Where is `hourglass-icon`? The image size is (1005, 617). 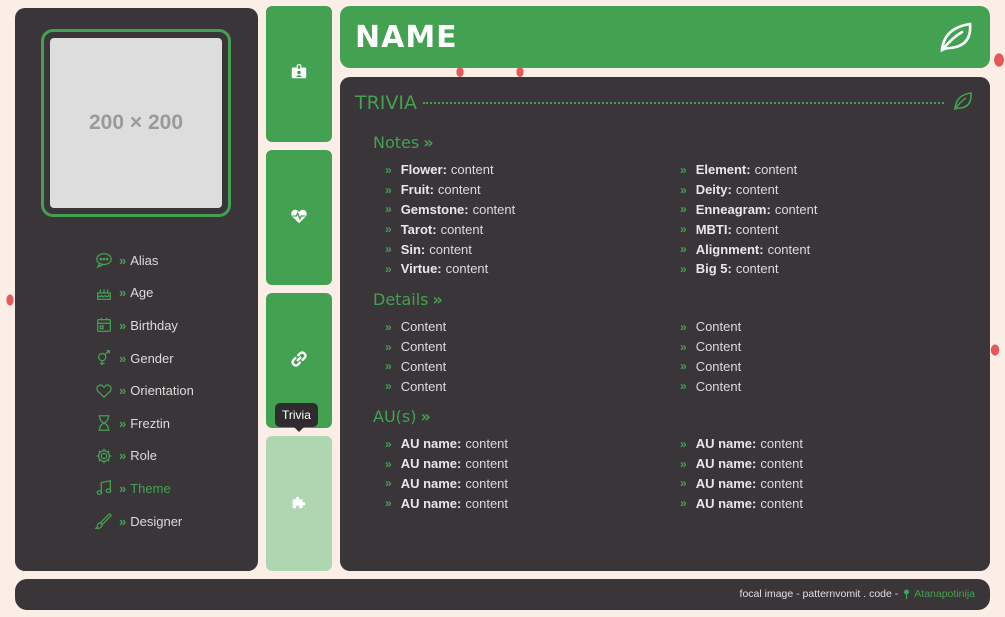
hourglass-icon is located at coordinates (104, 423).